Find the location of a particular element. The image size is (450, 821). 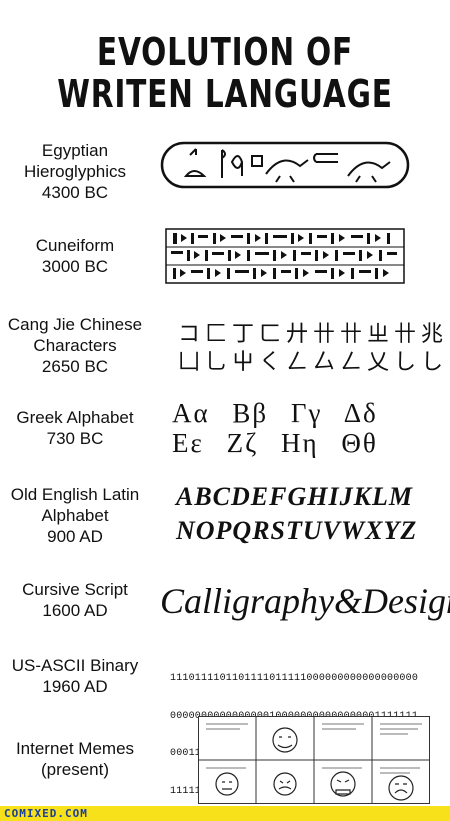

label-greek: Greek Alphabet 730 BC is located at coordinates (75, 428).